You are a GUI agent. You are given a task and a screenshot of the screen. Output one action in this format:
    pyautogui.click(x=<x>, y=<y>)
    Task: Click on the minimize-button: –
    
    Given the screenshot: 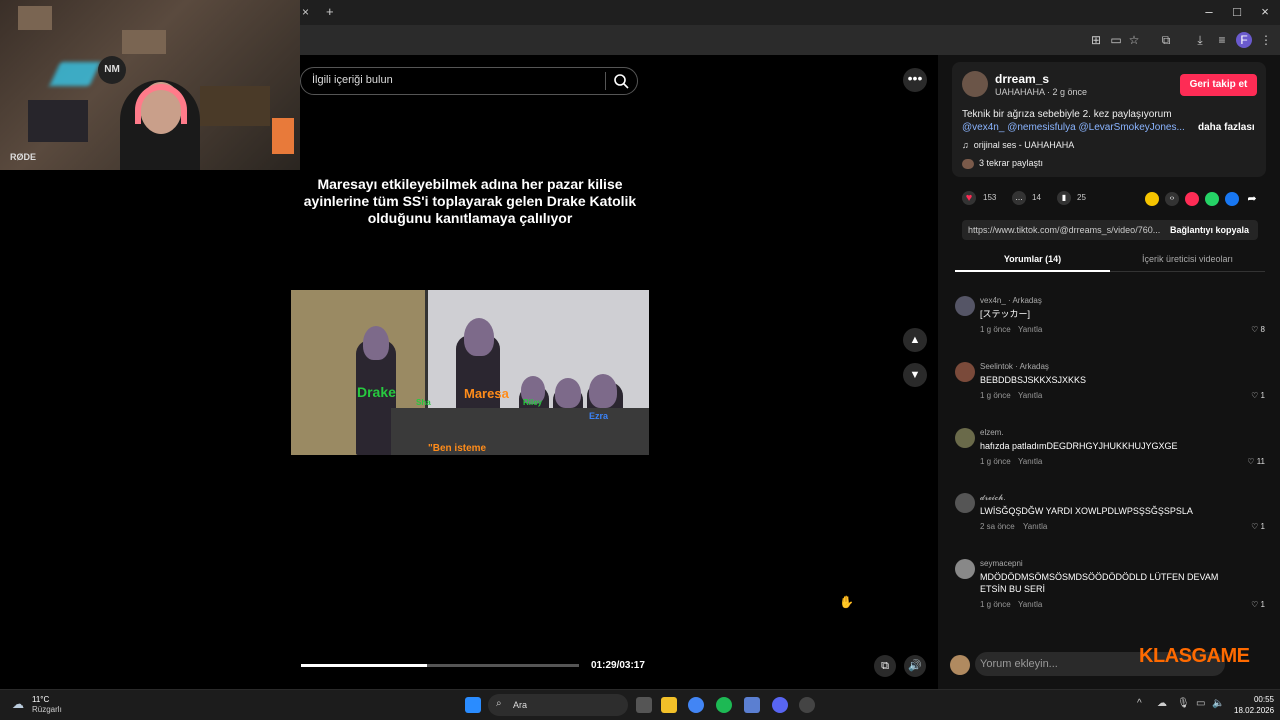 What is the action you would take?
    pyautogui.click(x=1209, y=11)
    